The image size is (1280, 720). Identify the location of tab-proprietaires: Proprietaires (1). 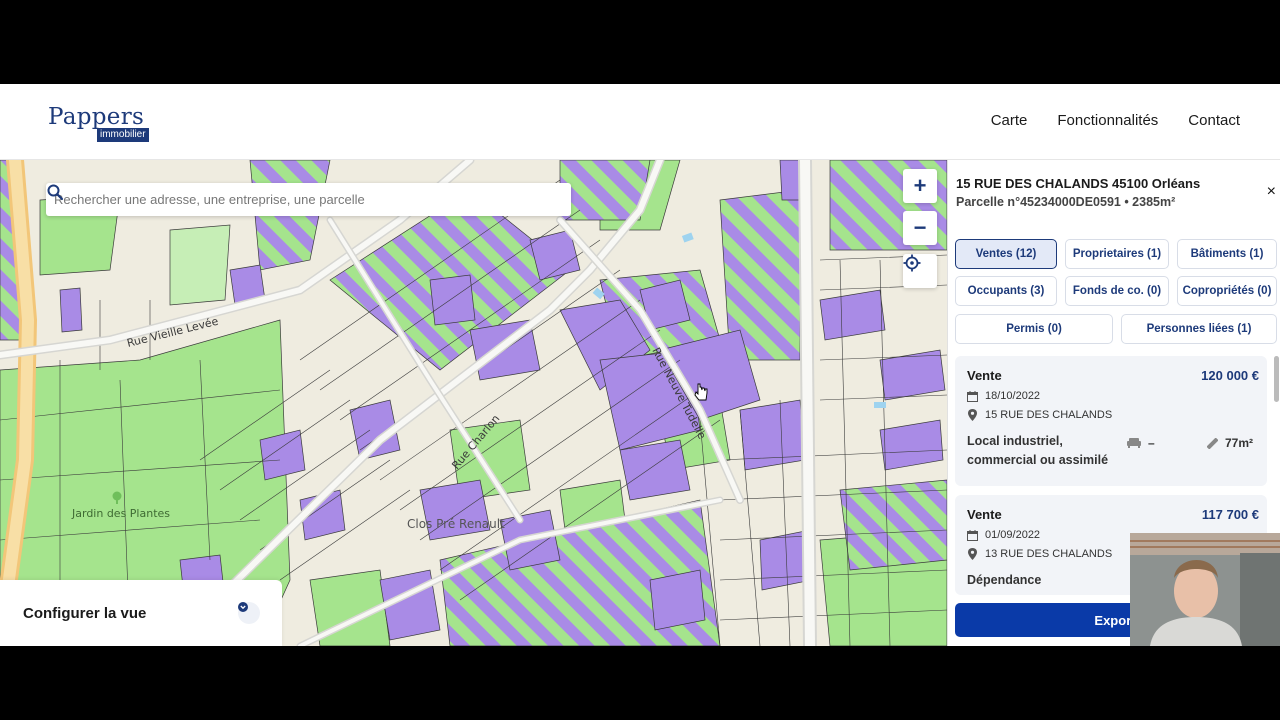
(1117, 254).